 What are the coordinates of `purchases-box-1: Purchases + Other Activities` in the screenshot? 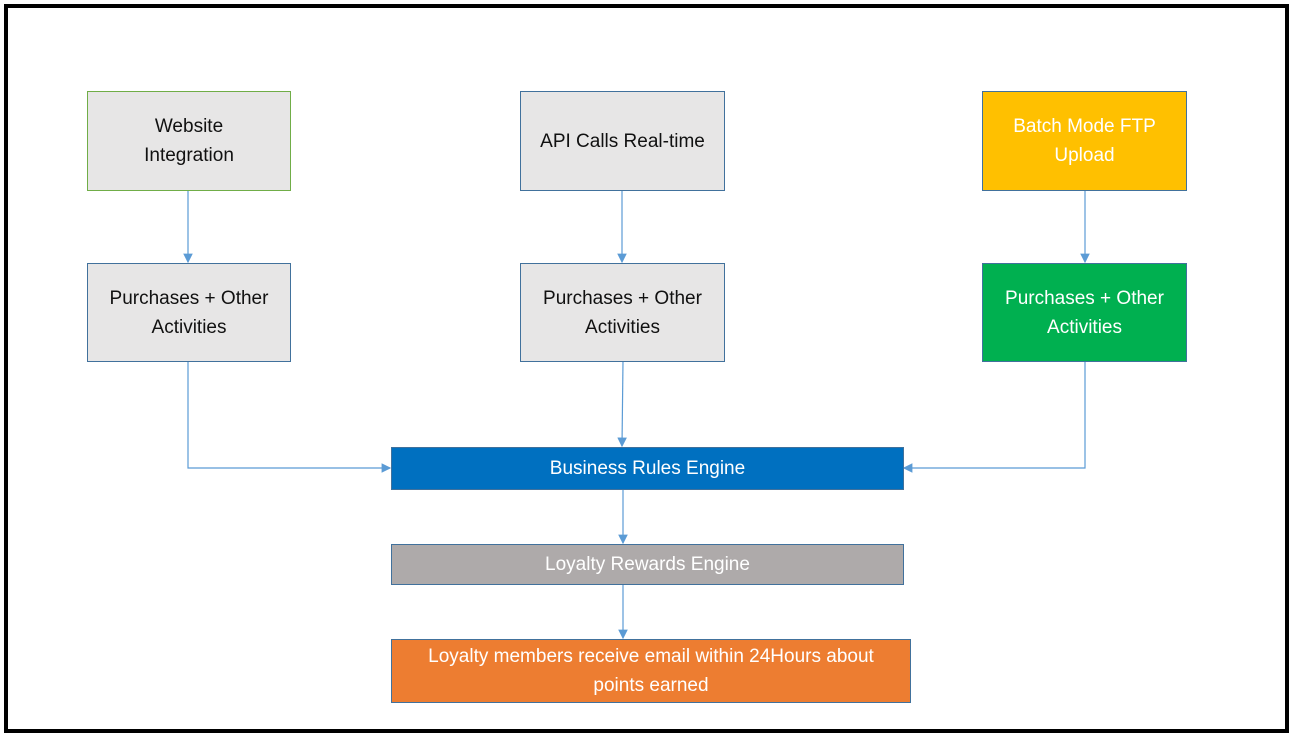 It's located at (189, 312).